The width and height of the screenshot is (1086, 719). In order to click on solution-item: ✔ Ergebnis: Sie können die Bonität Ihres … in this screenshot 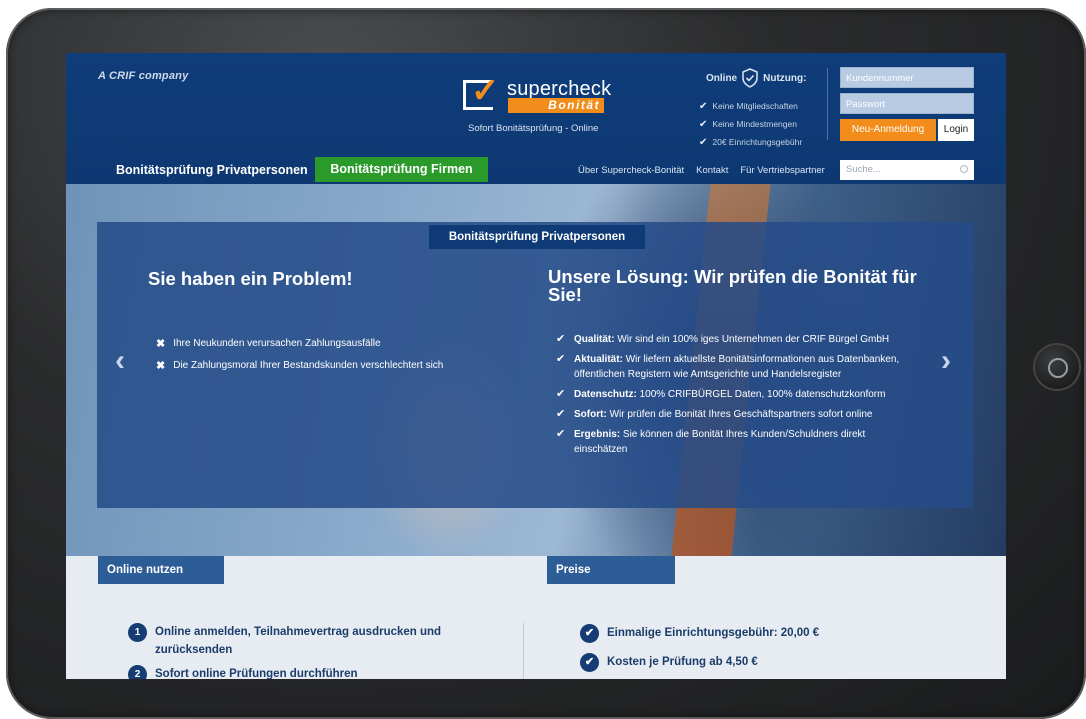, I will do `click(736, 442)`.